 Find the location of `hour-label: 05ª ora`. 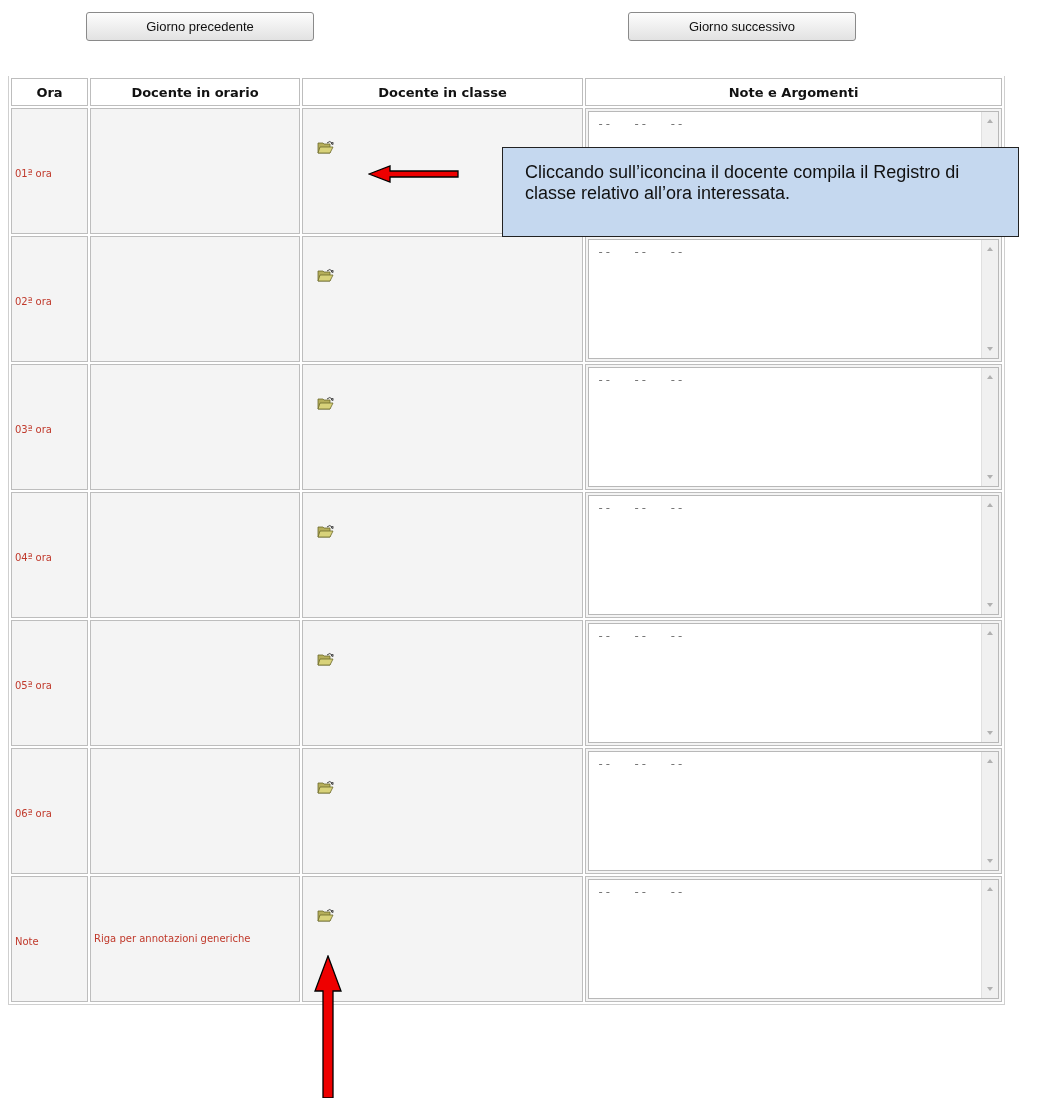

hour-label: 05ª ora is located at coordinates (33, 685).